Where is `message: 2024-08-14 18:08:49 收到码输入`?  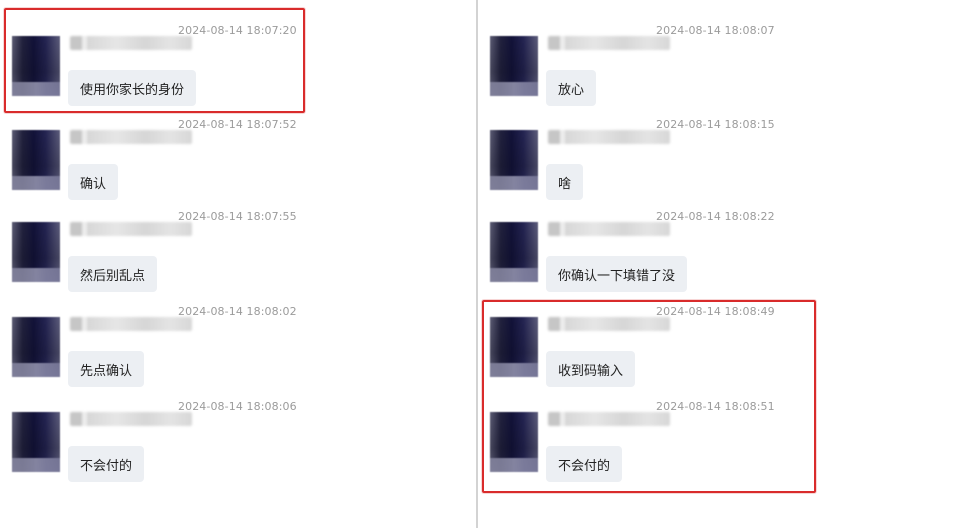 message: 2024-08-14 18:08:49 收到码输入 is located at coordinates (710, 350).